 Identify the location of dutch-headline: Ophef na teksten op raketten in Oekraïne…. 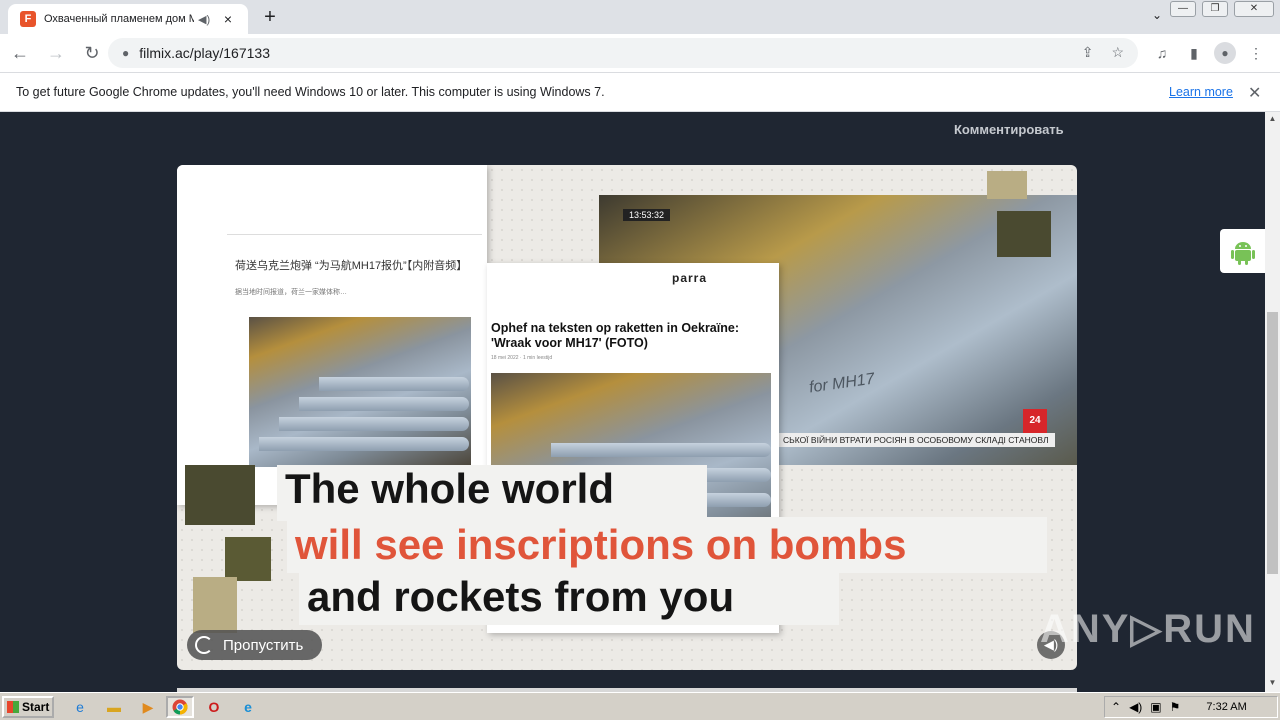
(615, 335).